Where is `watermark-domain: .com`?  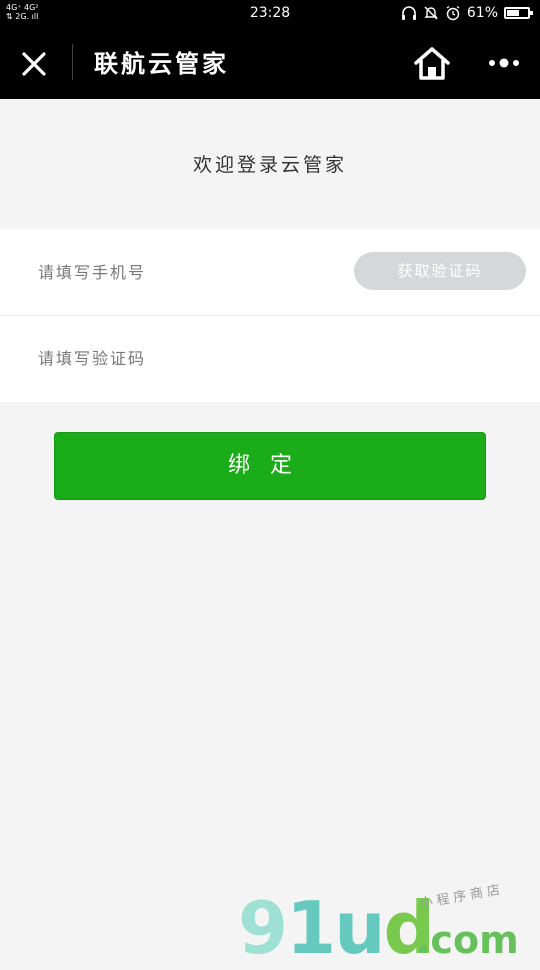
watermark-domain: .com is located at coordinates (467, 940).